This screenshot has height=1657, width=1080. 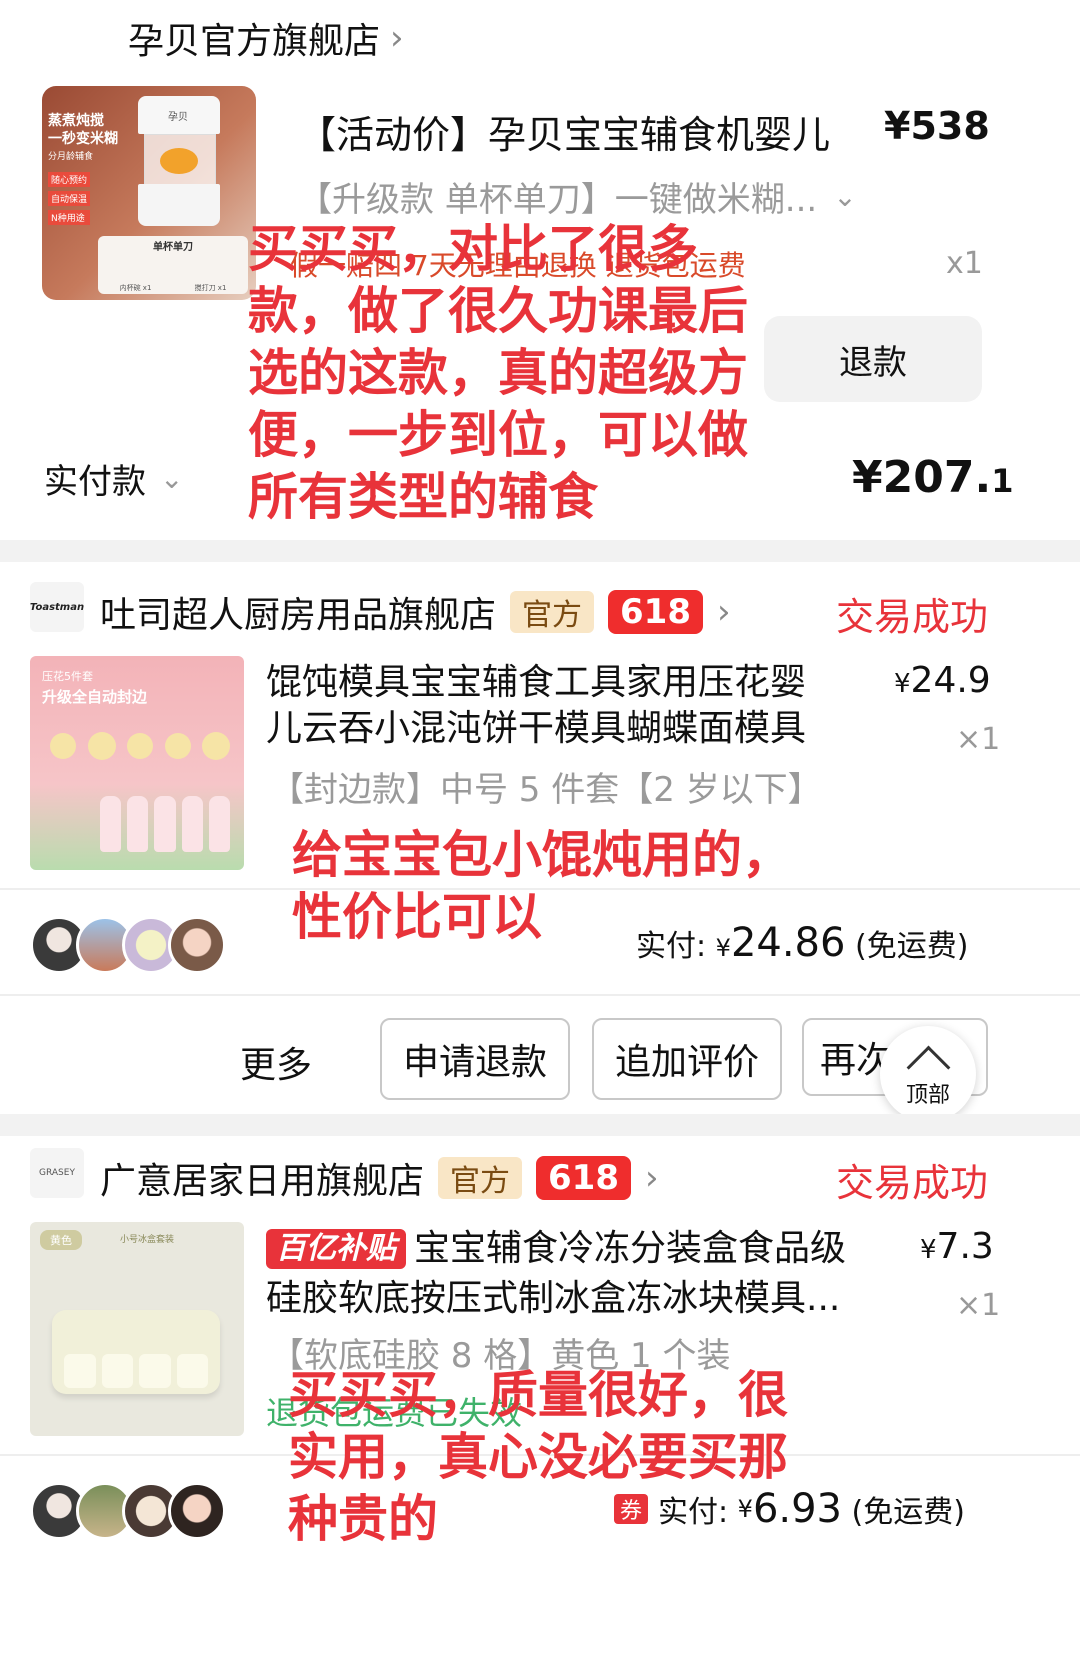 I want to click on annotation-line: 便，一步到位，可以做, so click(x=498, y=435).